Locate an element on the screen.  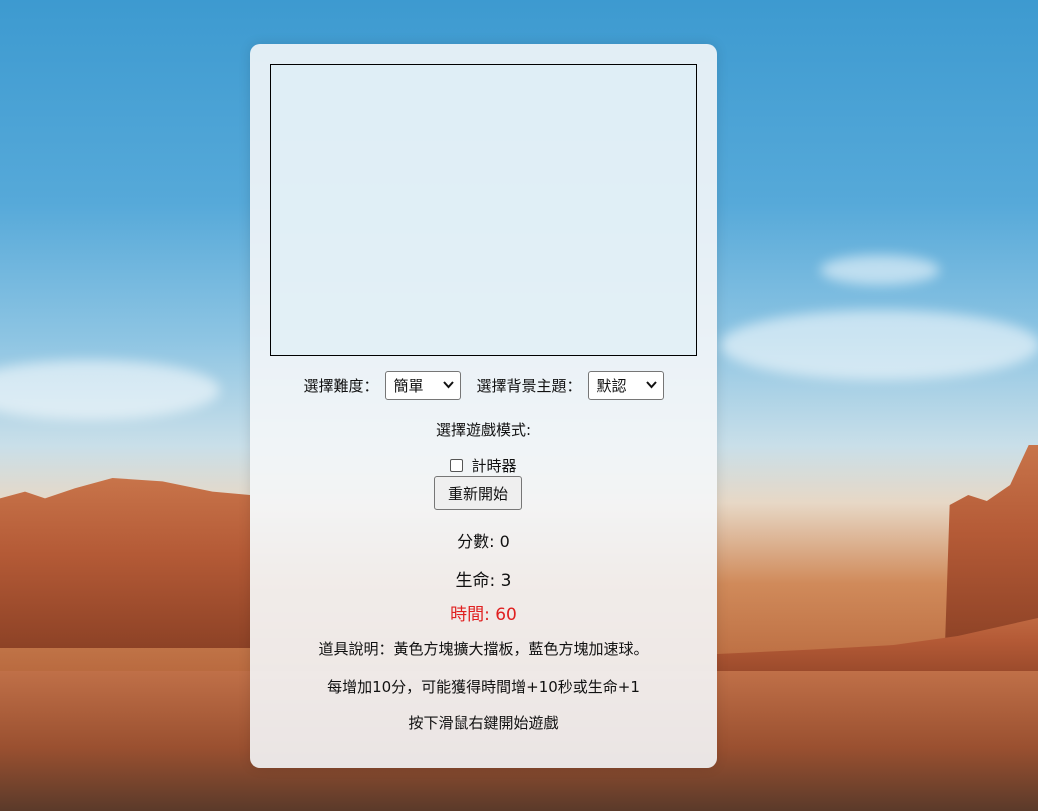
game-canvas is located at coordinates (483, 210).